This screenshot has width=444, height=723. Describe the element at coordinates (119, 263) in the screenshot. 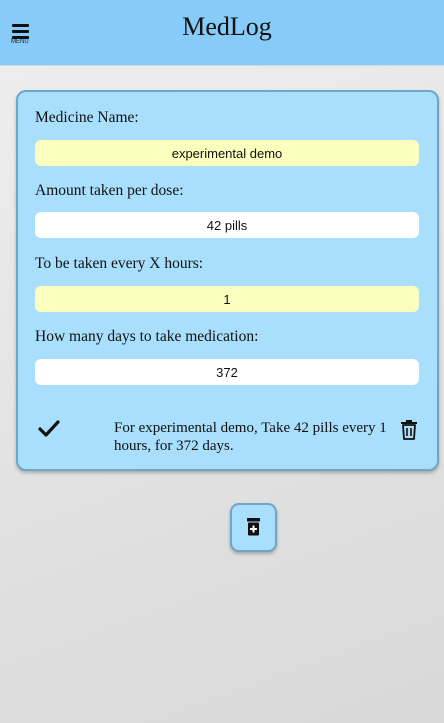

I see `interval-label: To be taken every X hours:` at that location.